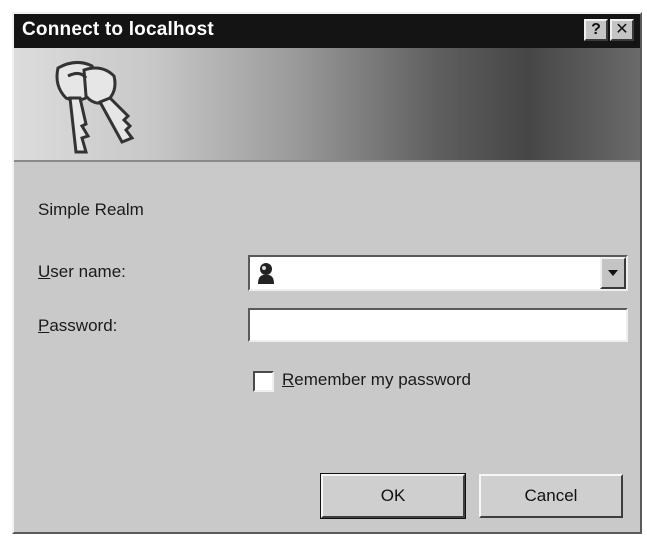 Image resolution: width=647 pixels, height=538 pixels. What do you see at coordinates (438, 325) in the screenshot?
I see `password-field` at bounding box center [438, 325].